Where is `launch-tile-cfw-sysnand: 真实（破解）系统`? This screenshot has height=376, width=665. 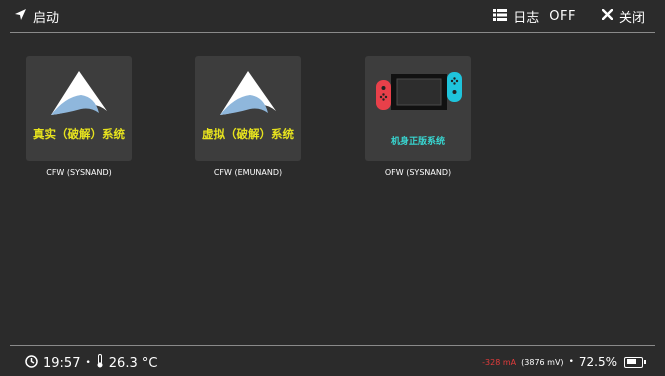
launch-tile-cfw-sysnand: 真实（破解）系统 is located at coordinates (79, 108).